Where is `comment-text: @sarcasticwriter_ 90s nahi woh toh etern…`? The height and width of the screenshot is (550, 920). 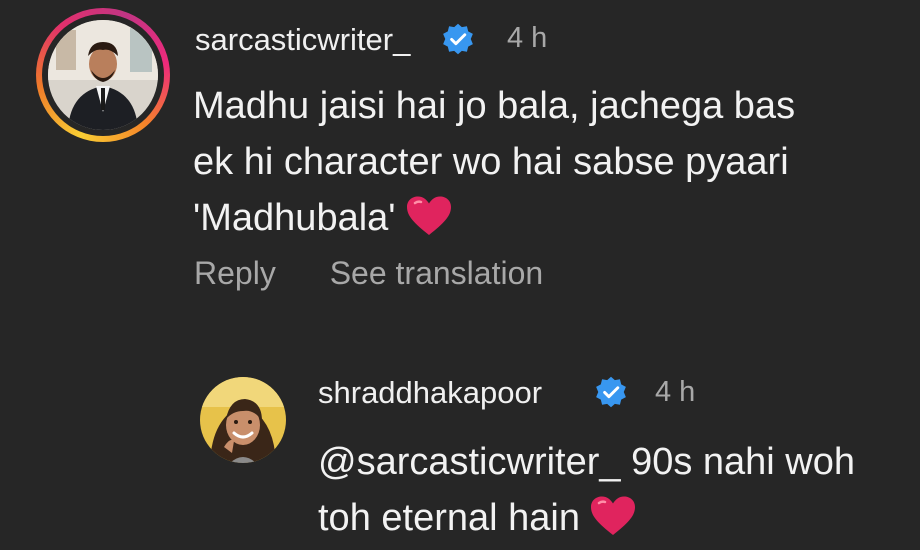 comment-text: @sarcasticwriter_ 90s nahi woh toh etern… is located at coordinates (613, 490).